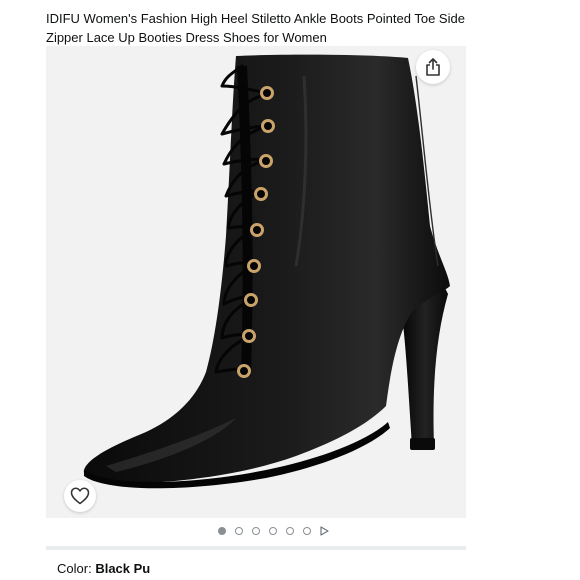  I want to click on color-label: Color:, so click(74, 568).